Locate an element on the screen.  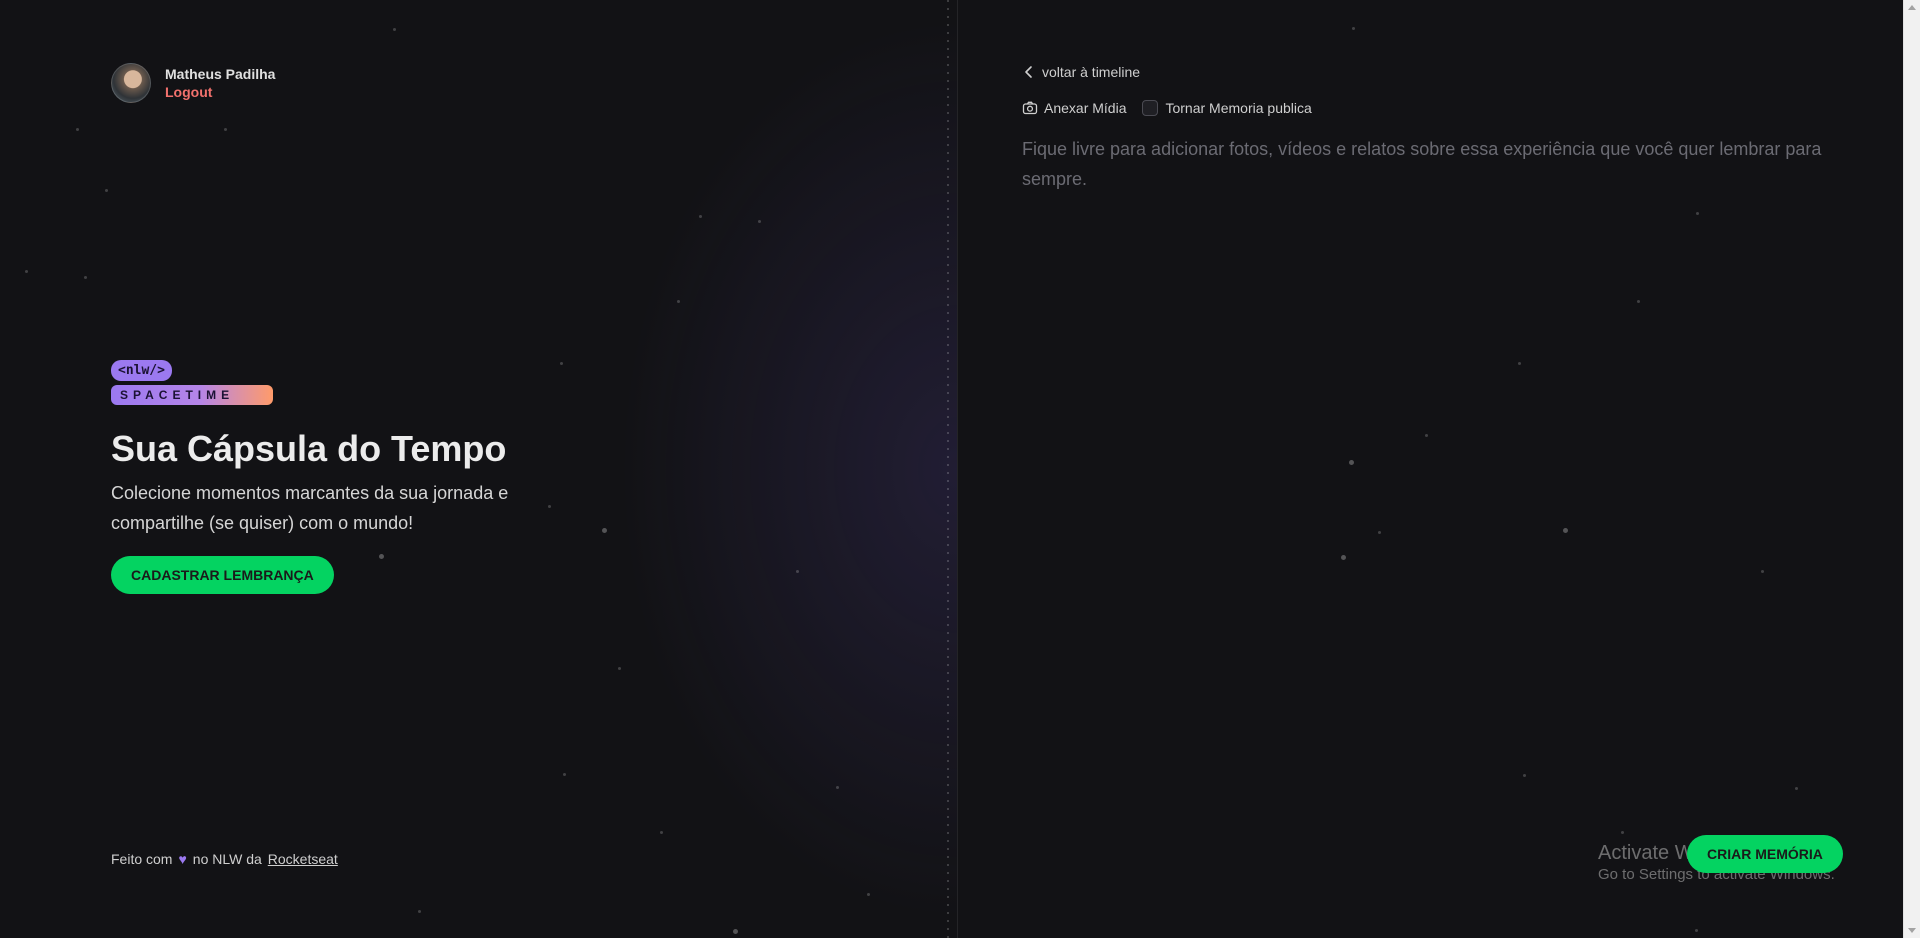
public-memory-toggle: Tornar Memoria publica is located at coordinates (1227, 108).